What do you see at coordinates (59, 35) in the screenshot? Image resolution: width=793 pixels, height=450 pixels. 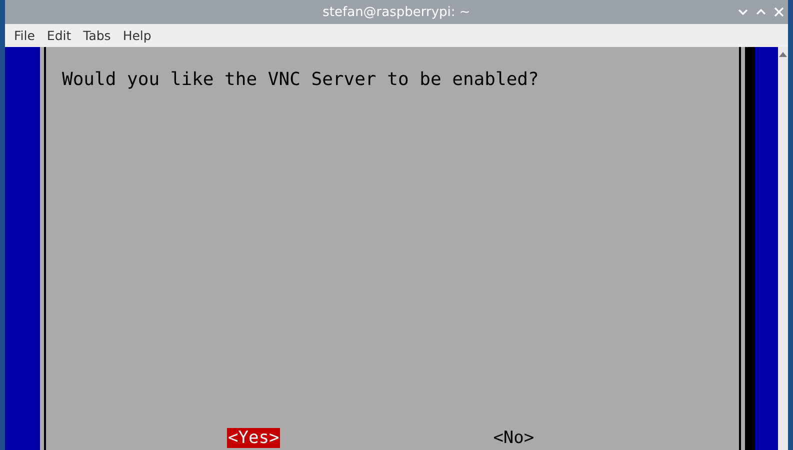 I see `menu-item: Edit` at bounding box center [59, 35].